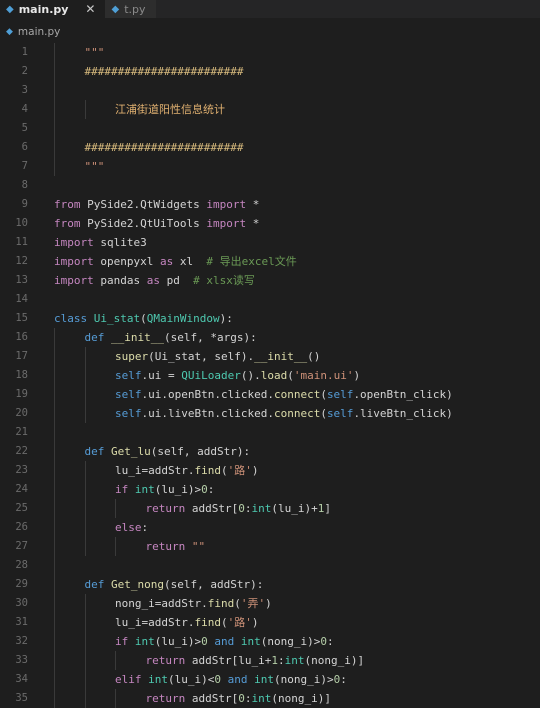 The height and width of the screenshot is (708, 540). I want to click on code-line: 34 elif int(lu_i)<0 and int(nong_i)>0:, so click(270, 679).